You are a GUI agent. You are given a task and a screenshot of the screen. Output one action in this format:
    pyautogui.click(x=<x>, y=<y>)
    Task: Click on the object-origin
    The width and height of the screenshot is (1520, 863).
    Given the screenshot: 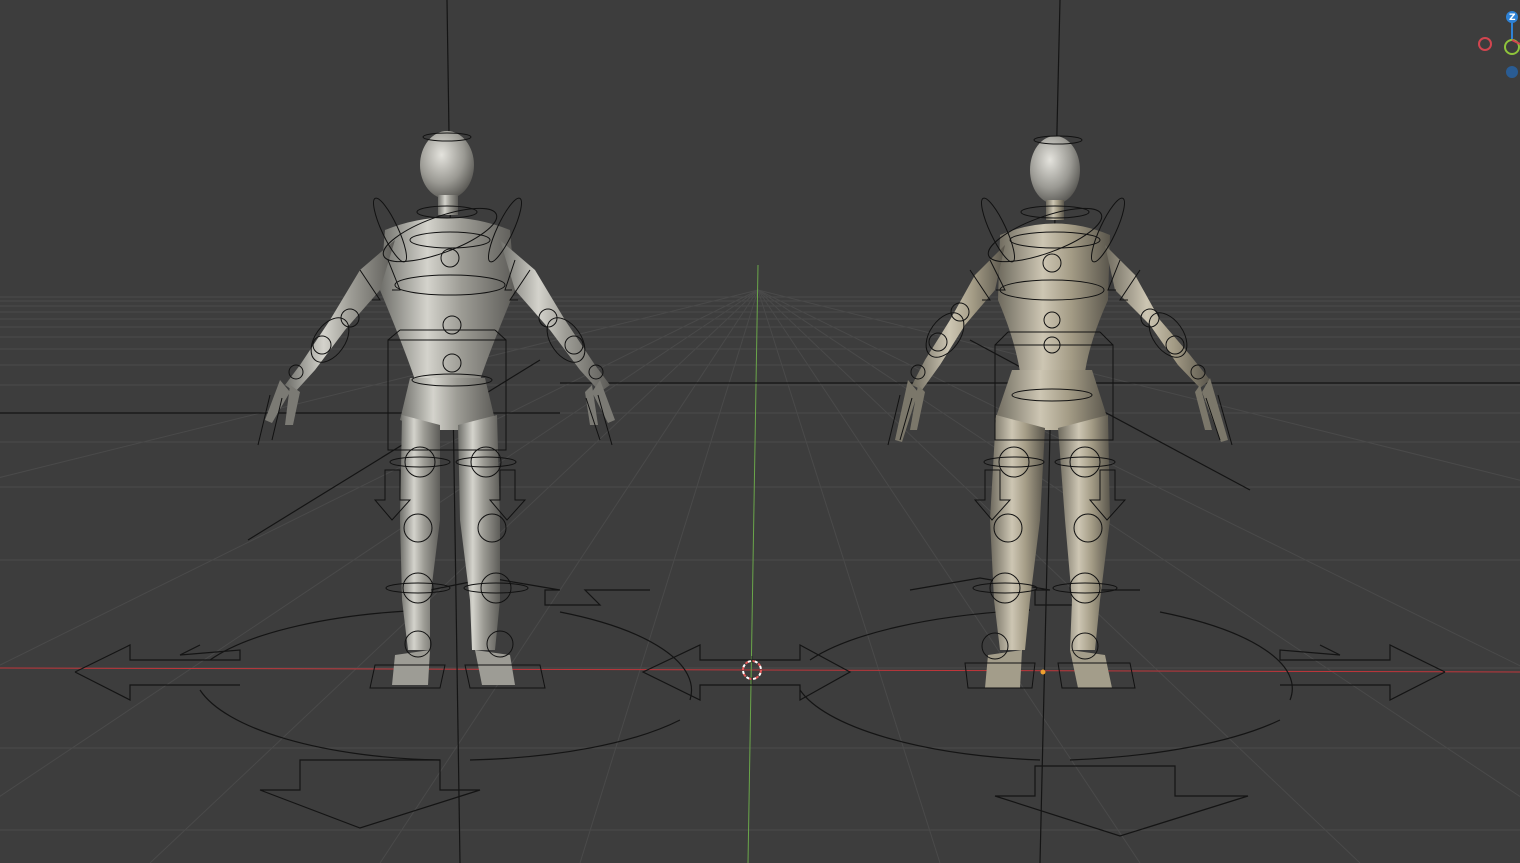 What is the action you would take?
    pyautogui.click(x=1043, y=672)
    